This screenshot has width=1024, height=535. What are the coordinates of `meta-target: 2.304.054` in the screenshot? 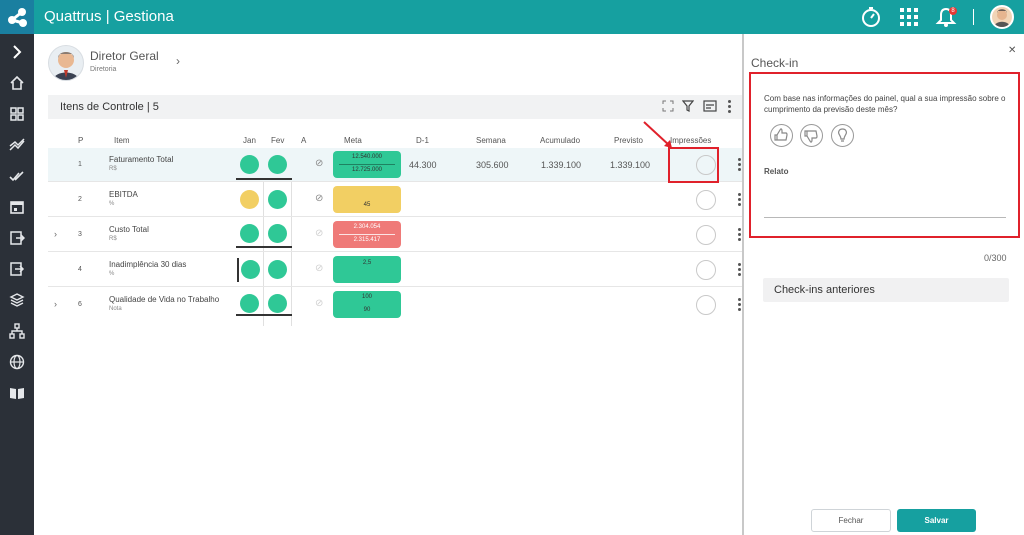 It's located at (367, 227).